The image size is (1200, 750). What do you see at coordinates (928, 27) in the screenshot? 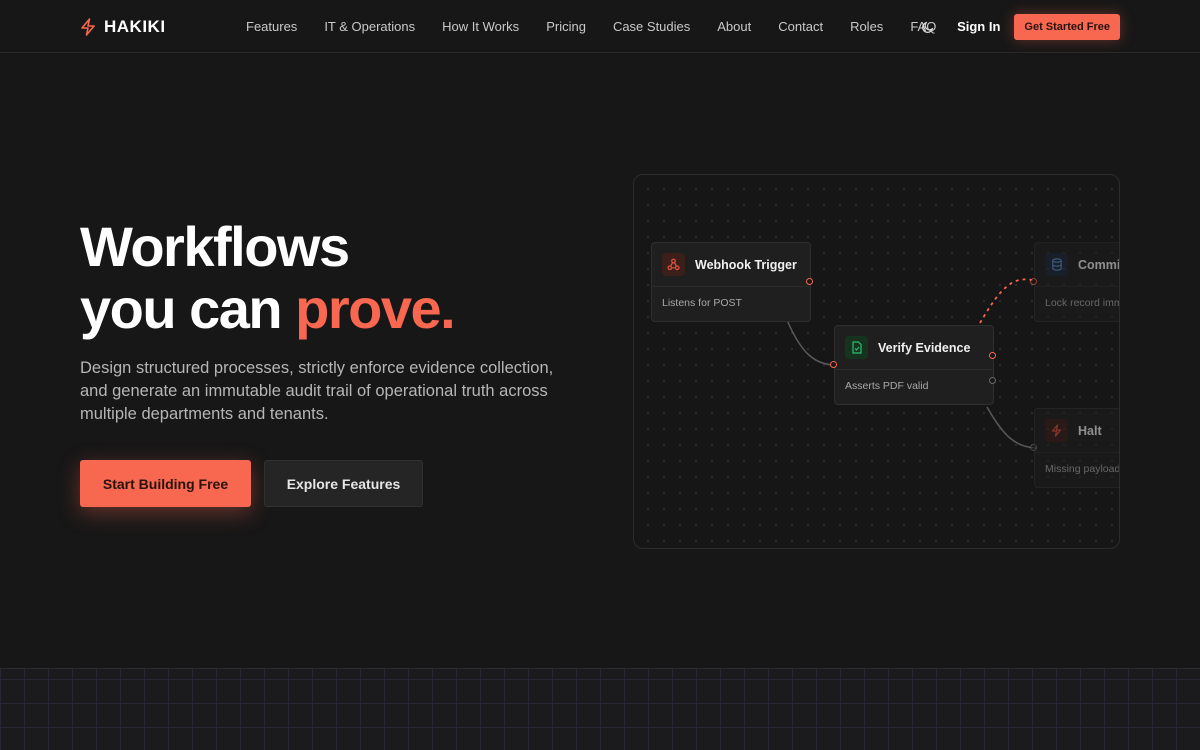
I see `moon-icon` at bounding box center [928, 27].